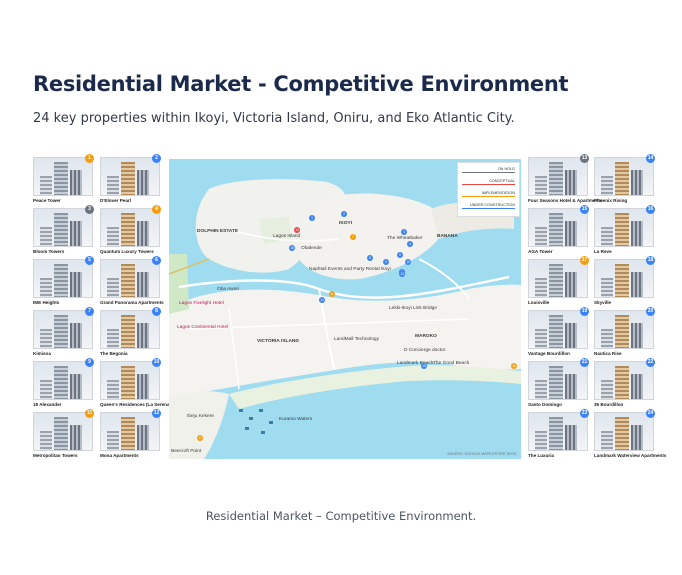  I want to click on property-card: 14 Phoenix Rising, so click(624, 178).